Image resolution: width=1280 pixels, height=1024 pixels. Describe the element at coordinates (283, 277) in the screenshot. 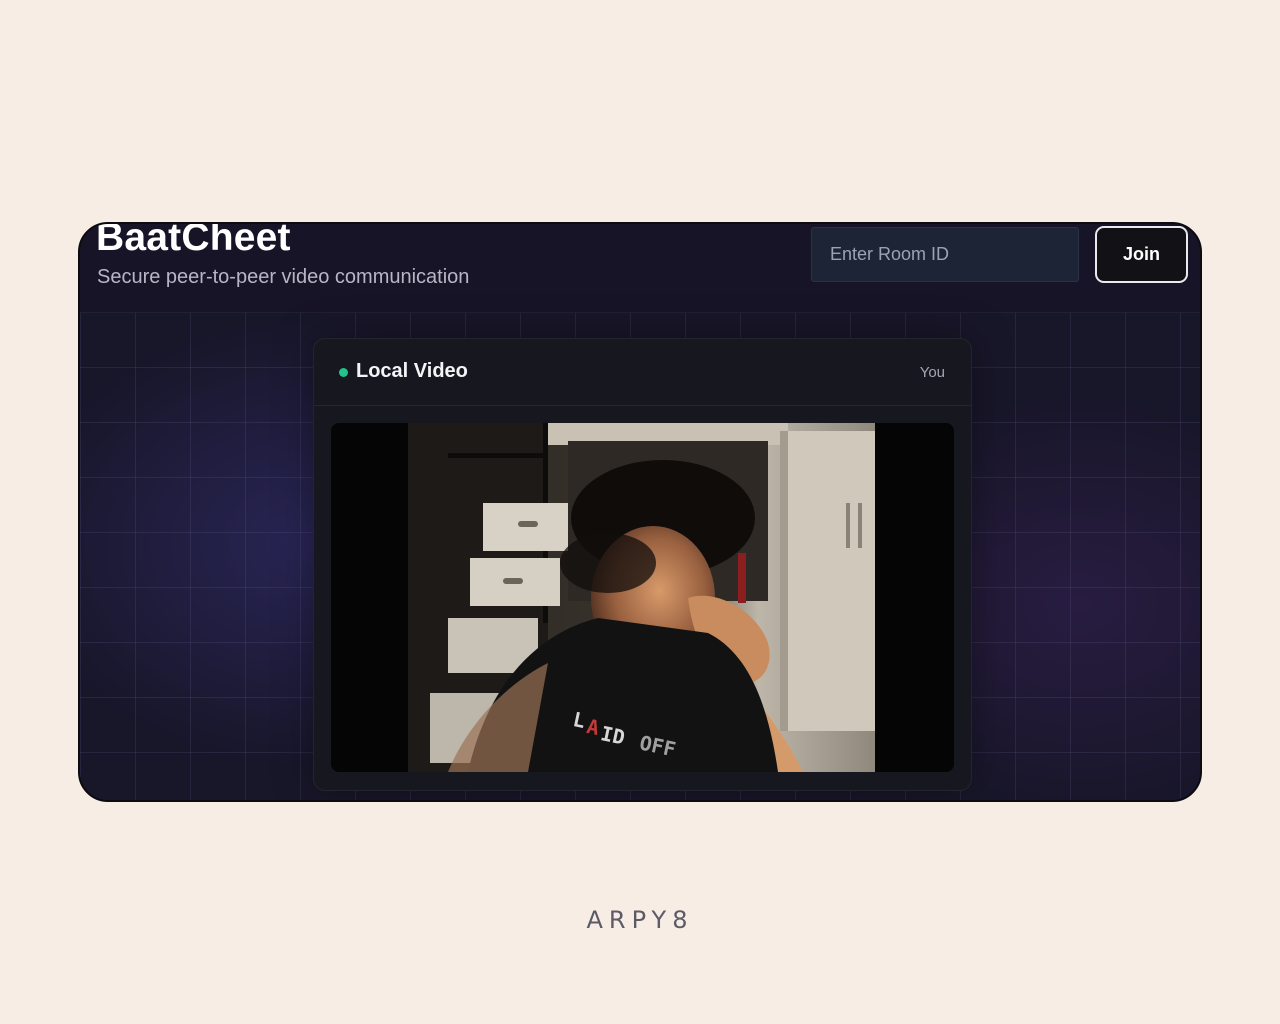

I see `app-subtitle: Secure peer-to-peer video communication` at that location.